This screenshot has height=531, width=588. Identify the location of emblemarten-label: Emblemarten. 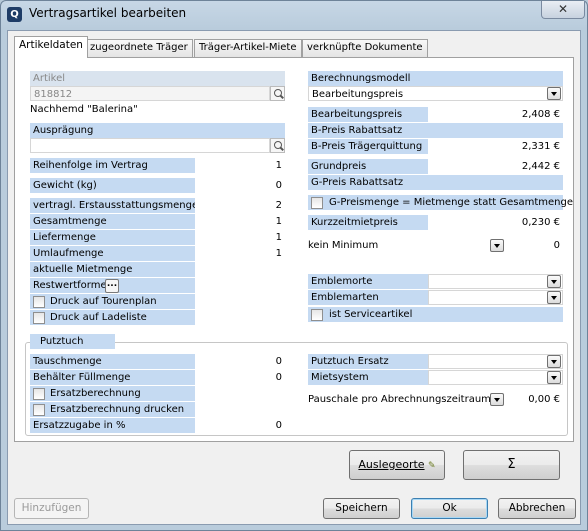
(368, 297).